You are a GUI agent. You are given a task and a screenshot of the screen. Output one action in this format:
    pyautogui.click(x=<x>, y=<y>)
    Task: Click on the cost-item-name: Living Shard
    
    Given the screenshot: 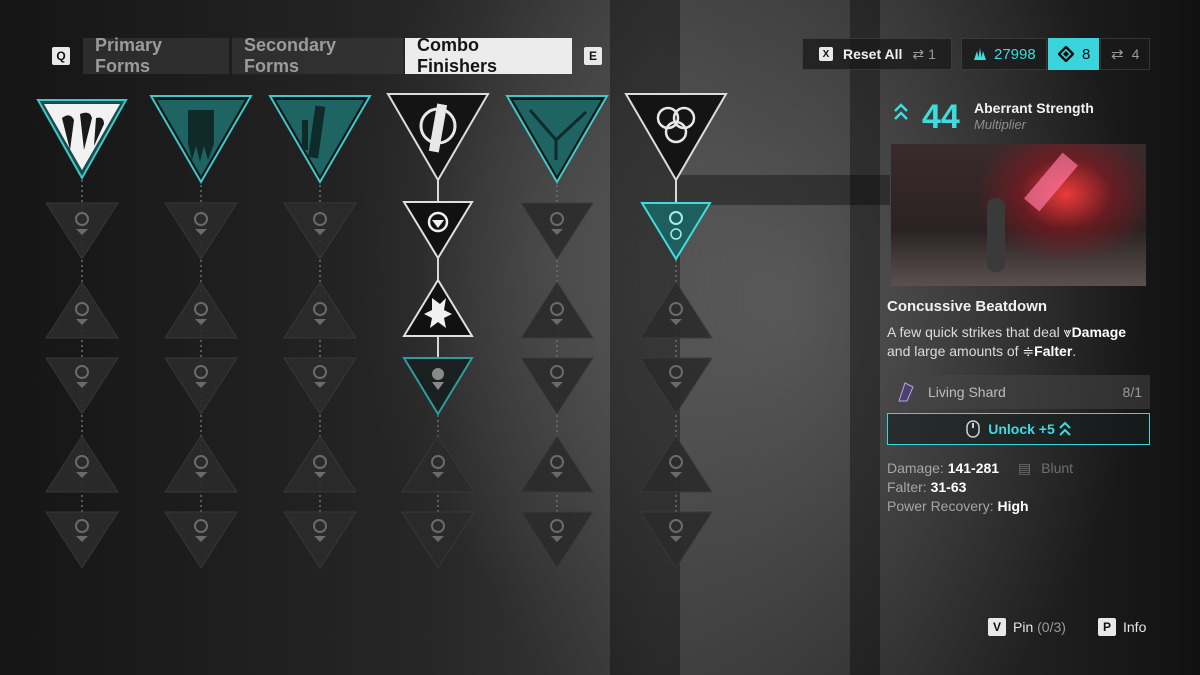 What is the action you would take?
    pyautogui.click(x=967, y=392)
    